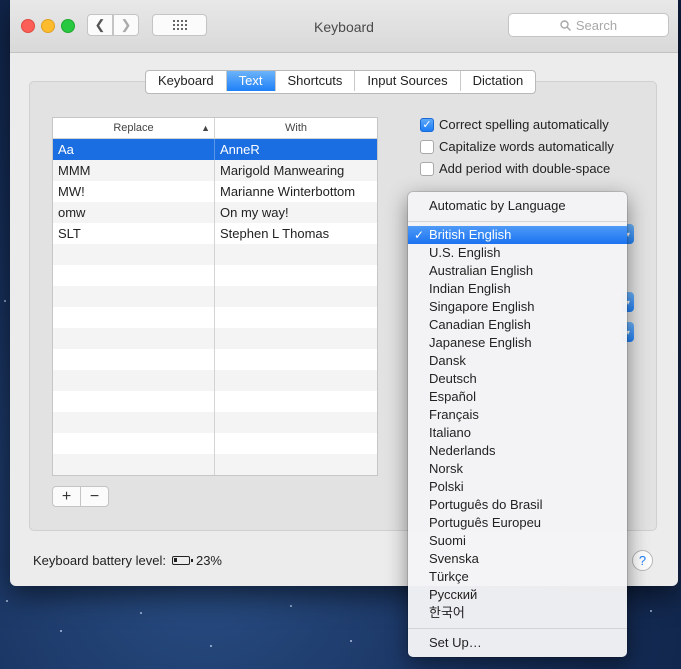 The height and width of the screenshot is (669, 681). I want to click on table-header: Replace ▲ With, so click(215, 128).